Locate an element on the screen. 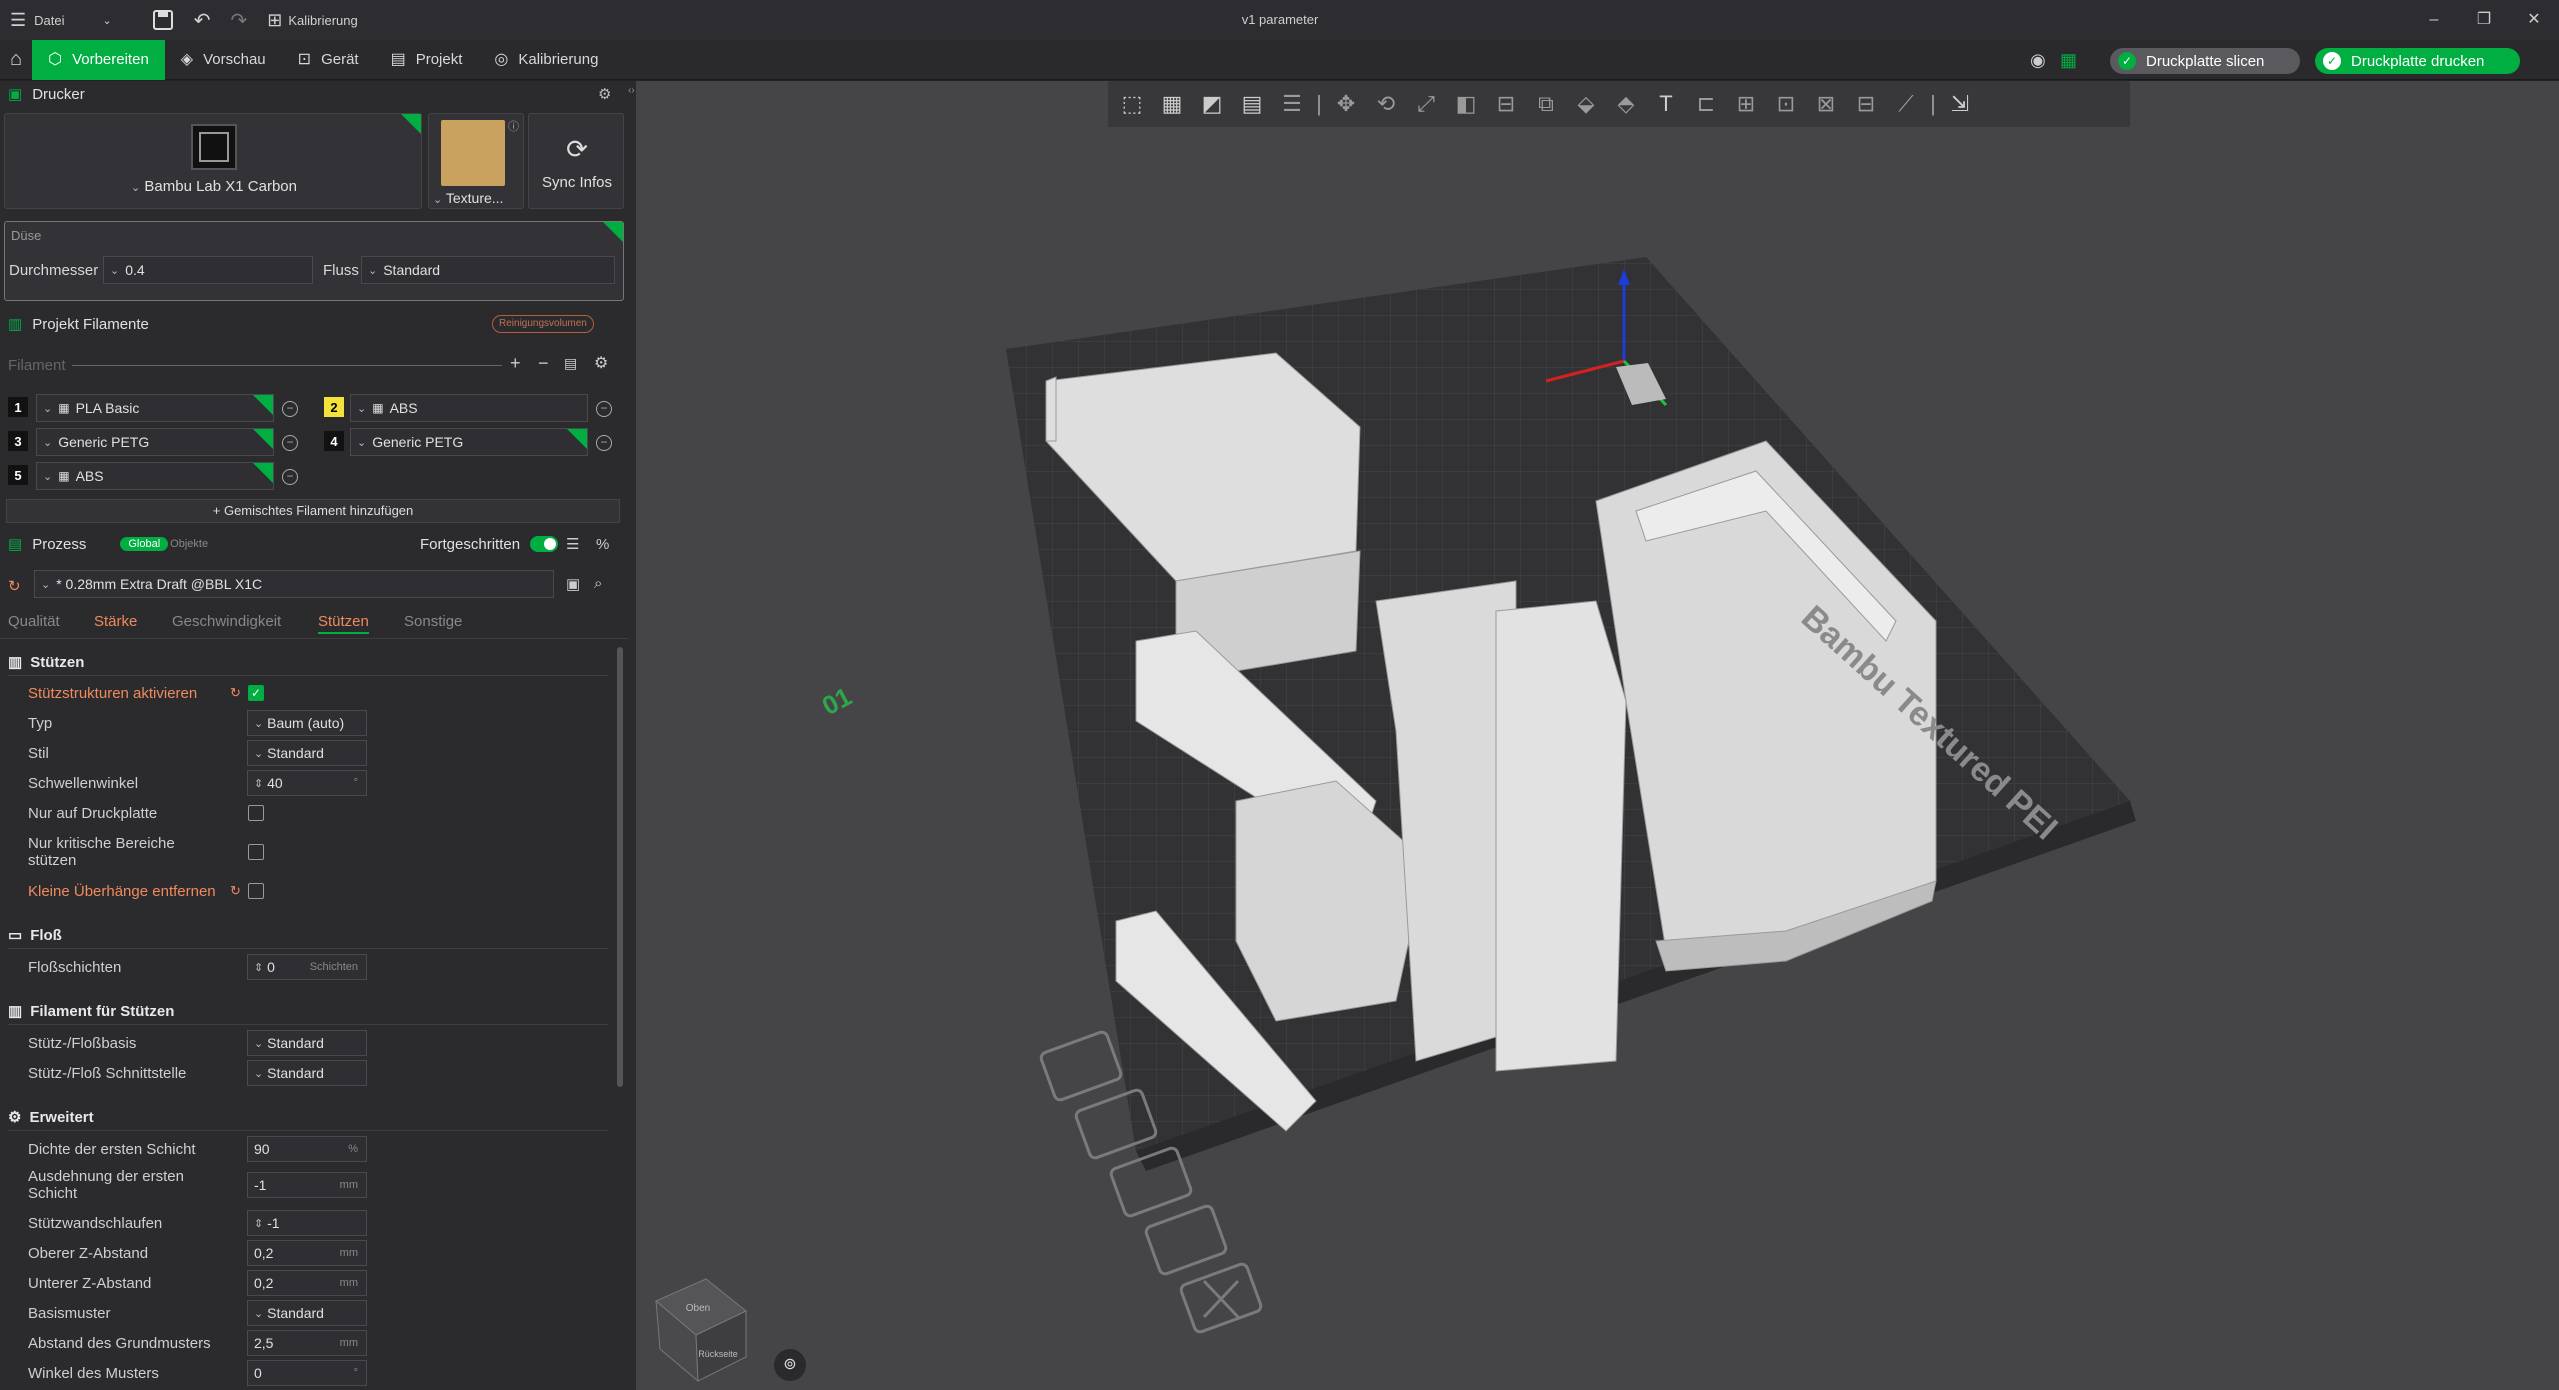 This screenshot has width=2559, height=1390. save-button is located at coordinates (163, 20).